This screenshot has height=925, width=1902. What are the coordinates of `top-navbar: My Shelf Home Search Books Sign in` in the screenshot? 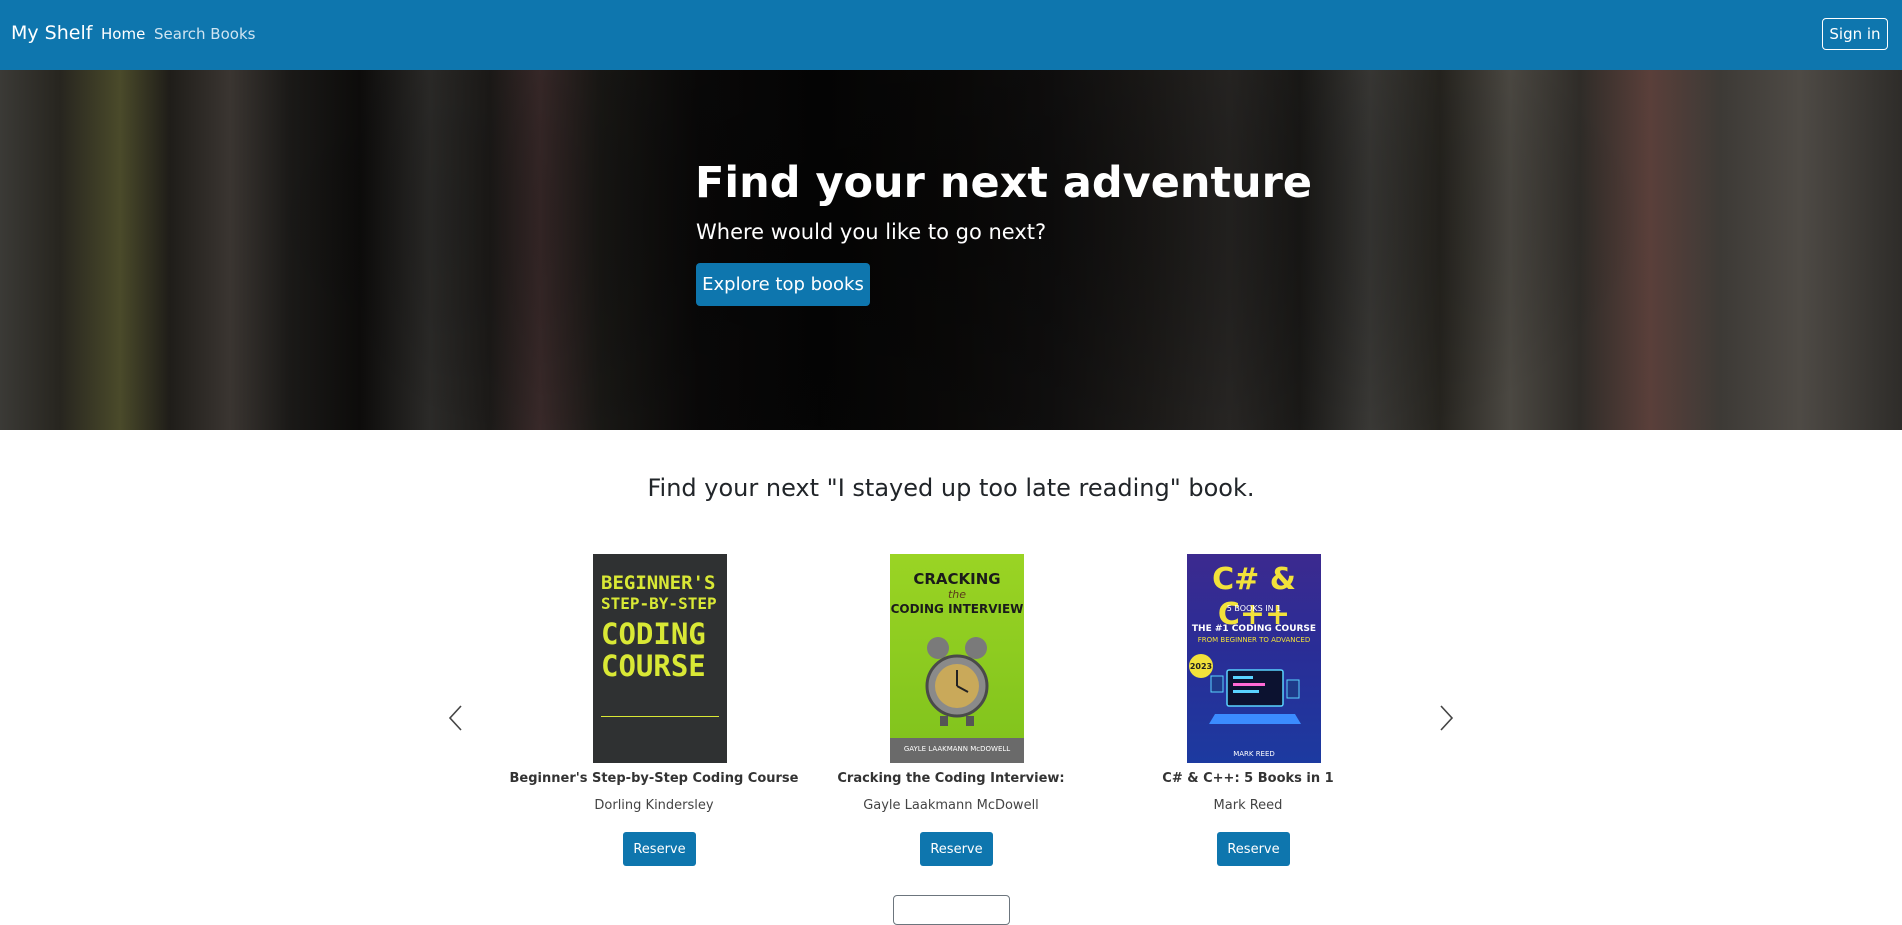 It's located at (951, 35).